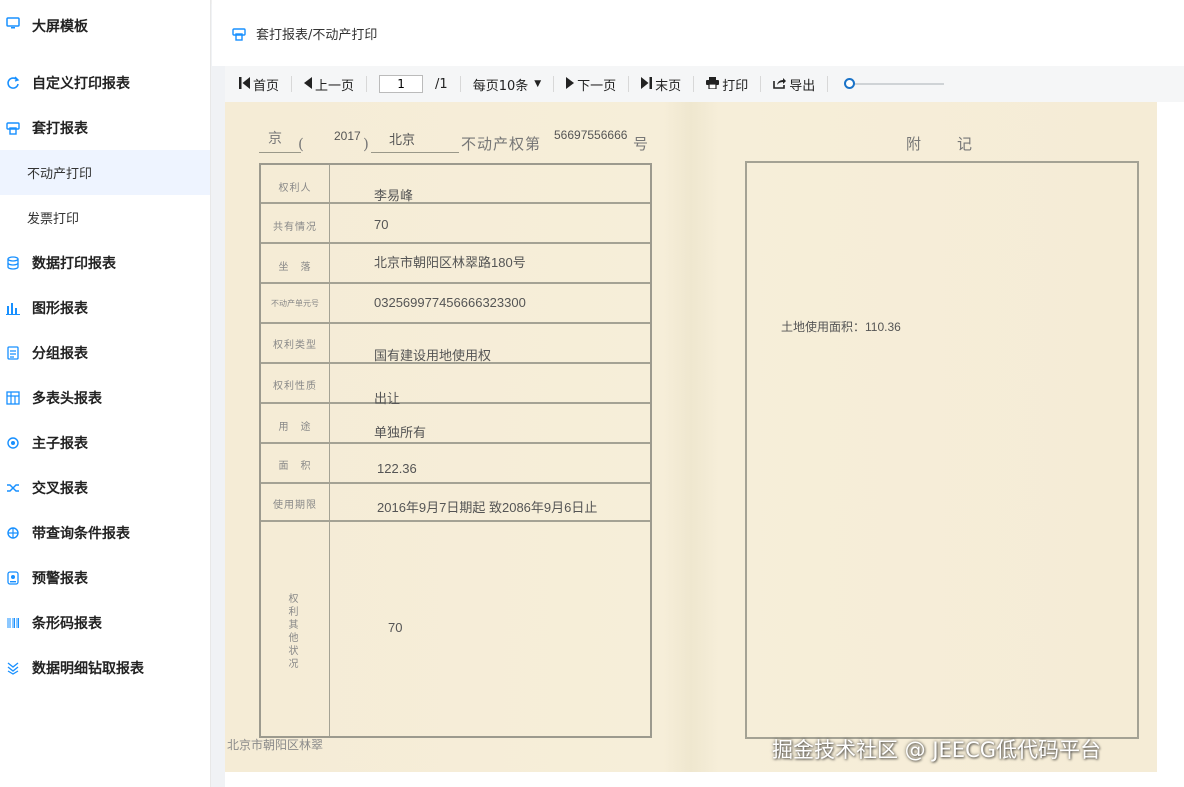  I want to click on field-label: 不动产单元号, so click(295, 303).